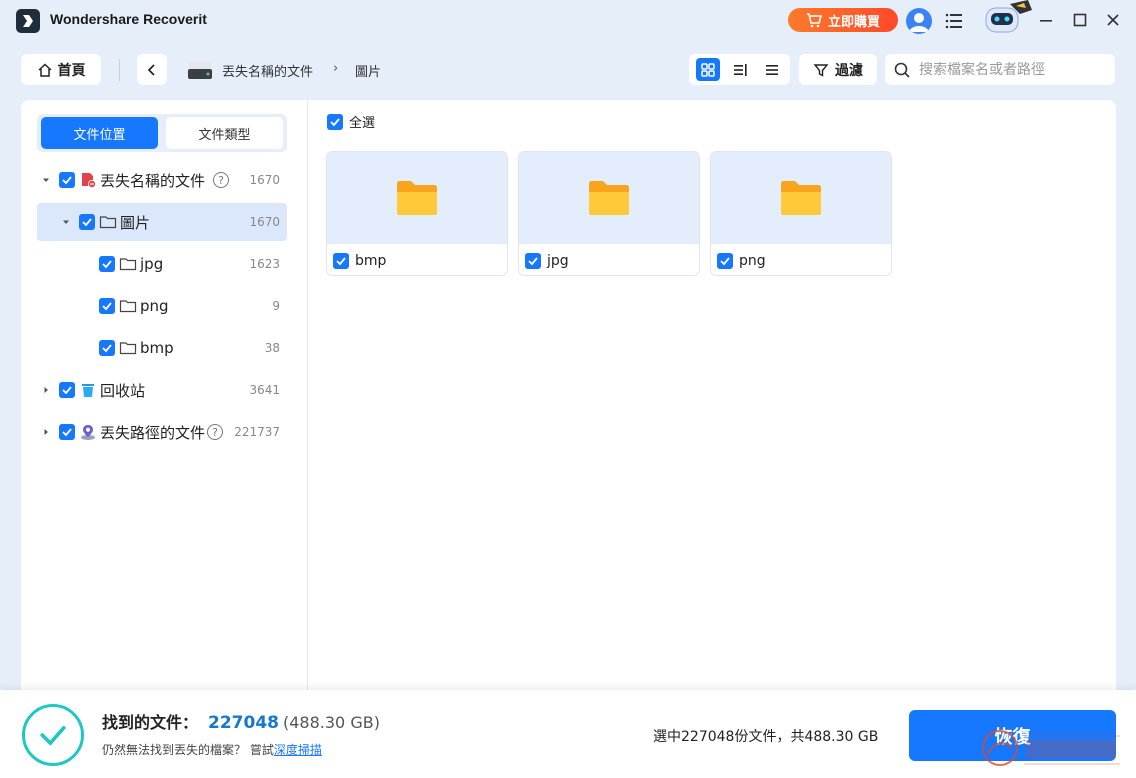 Image resolution: width=1136 pixels, height=778 pixels. I want to click on back-button, so click(152, 69).